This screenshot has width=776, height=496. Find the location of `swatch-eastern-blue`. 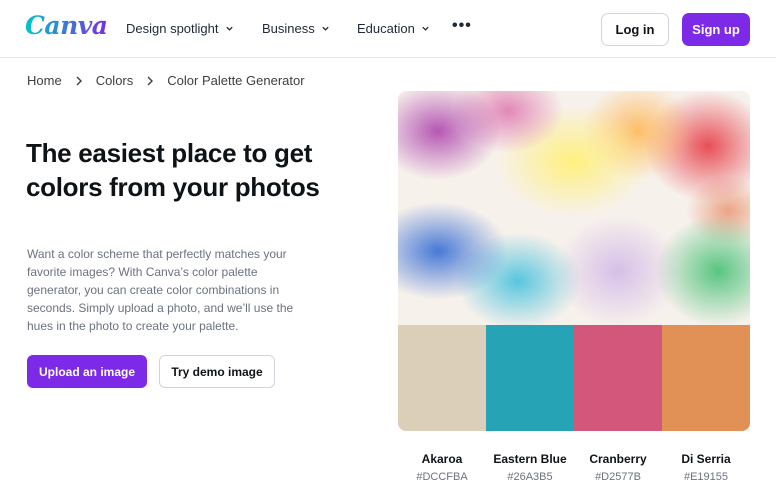

swatch-eastern-blue is located at coordinates (530, 378).